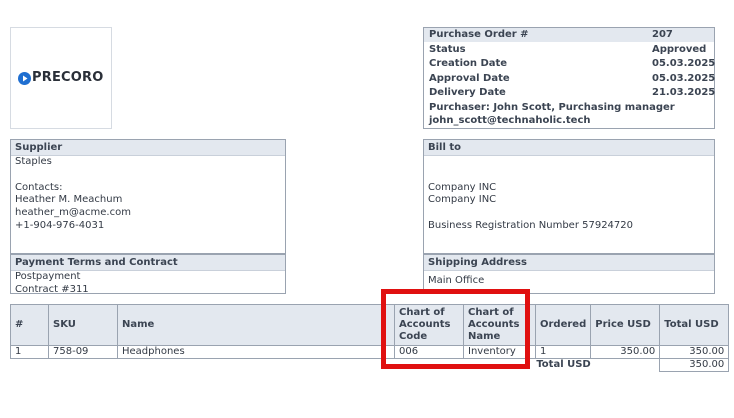  I want to click on col-name: Name, so click(256, 325).